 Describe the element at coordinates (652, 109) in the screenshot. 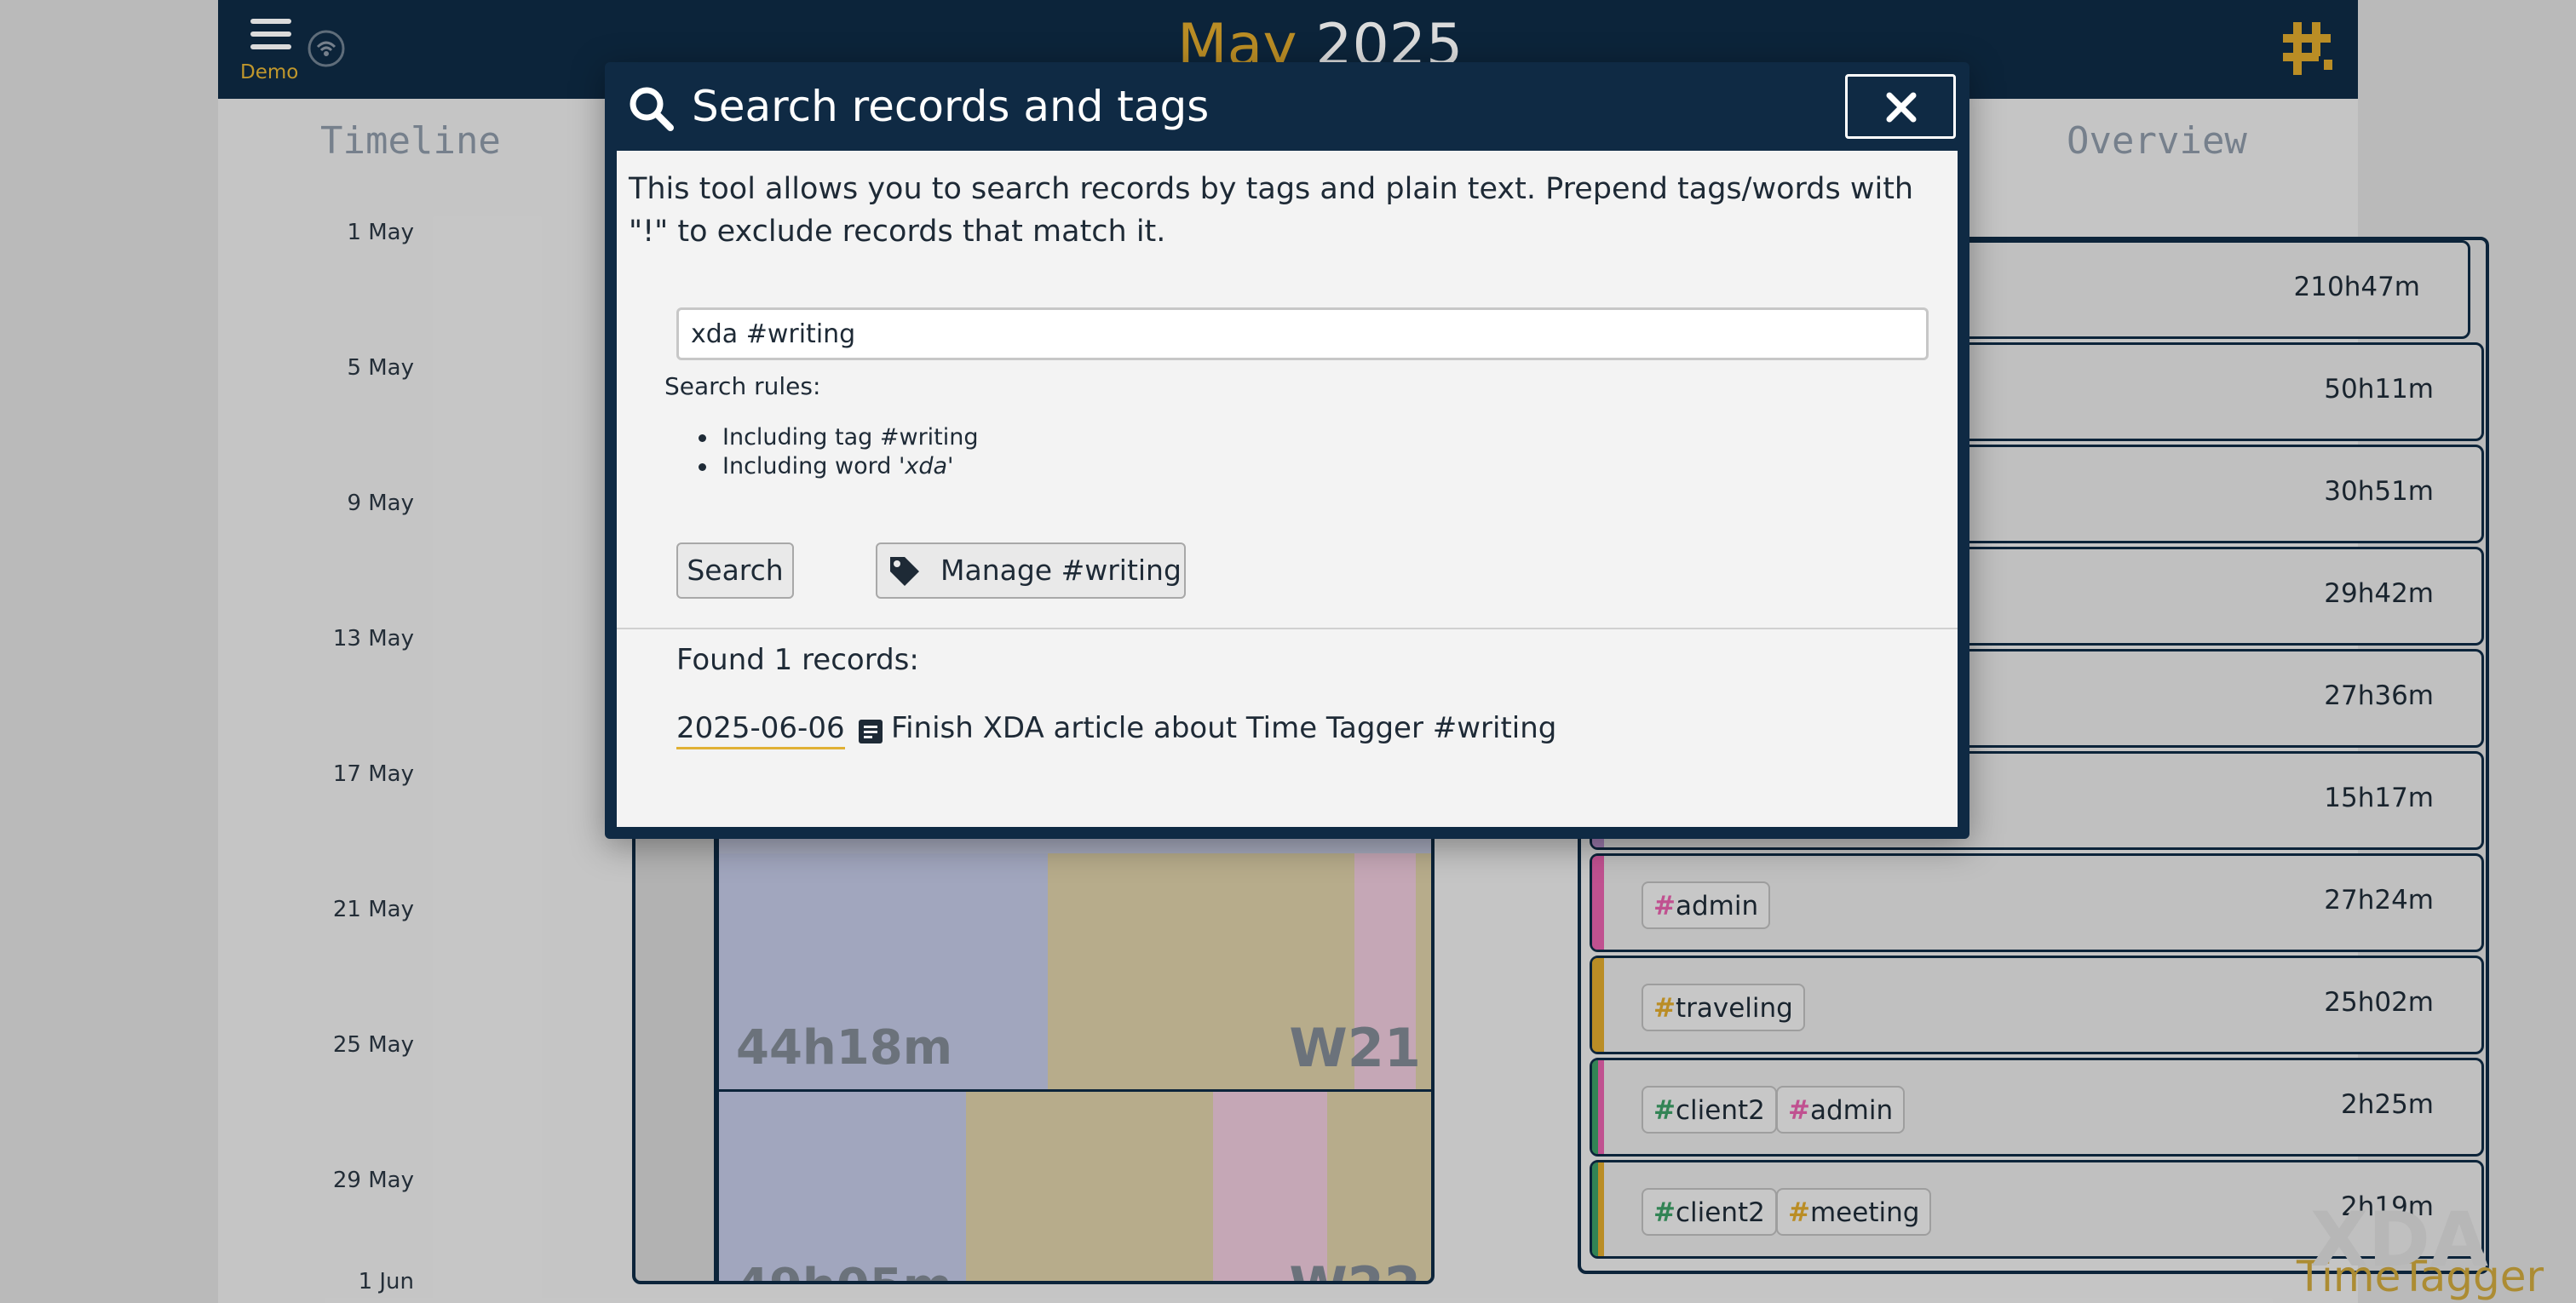

I see `search-icon` at that location.